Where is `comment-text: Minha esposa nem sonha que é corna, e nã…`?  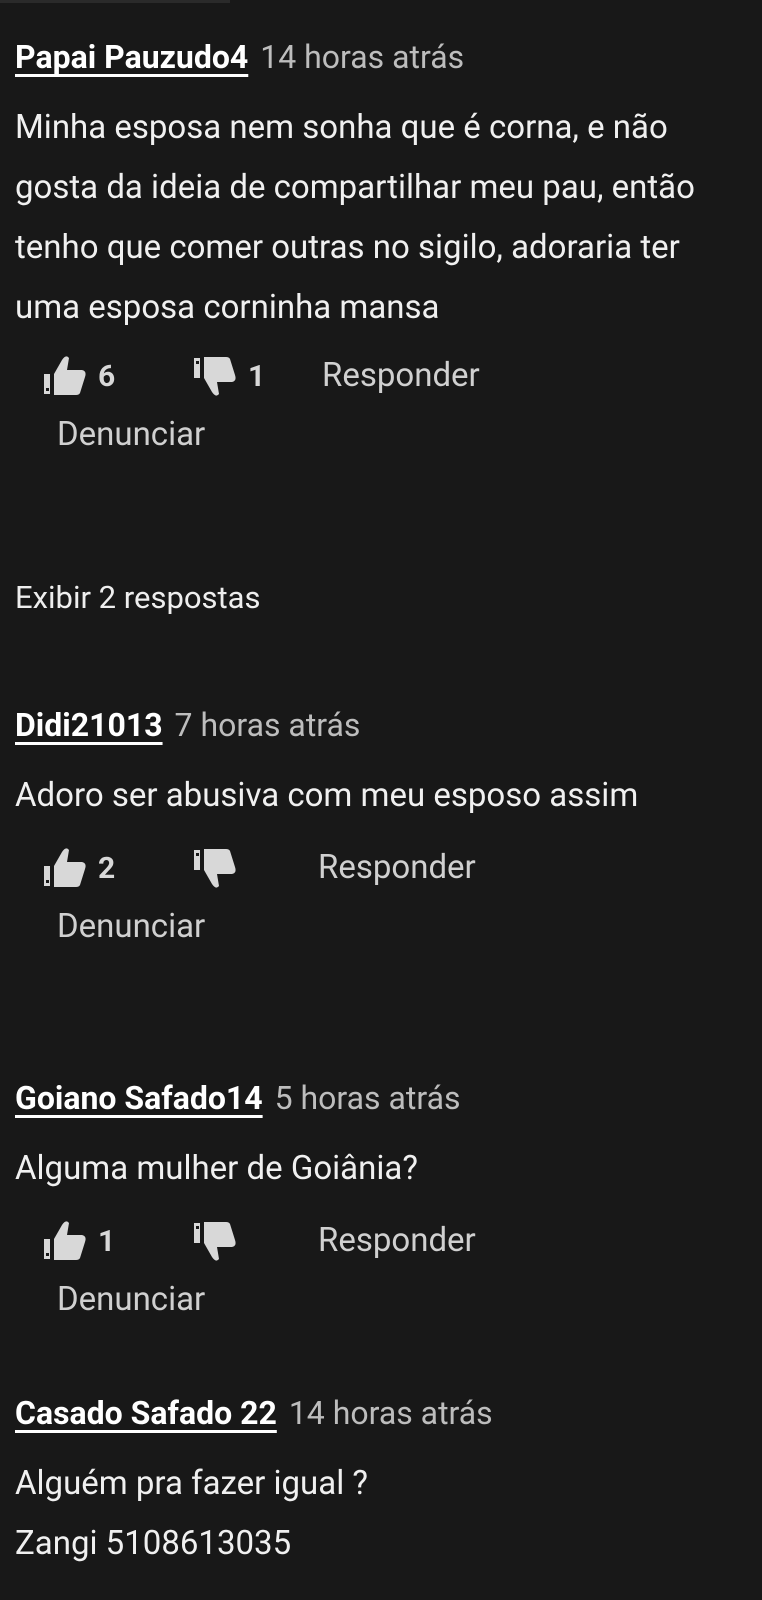
comment-text: Minha esposa nem sonha que é corna, e nã… is located at coordinates (355, 217).